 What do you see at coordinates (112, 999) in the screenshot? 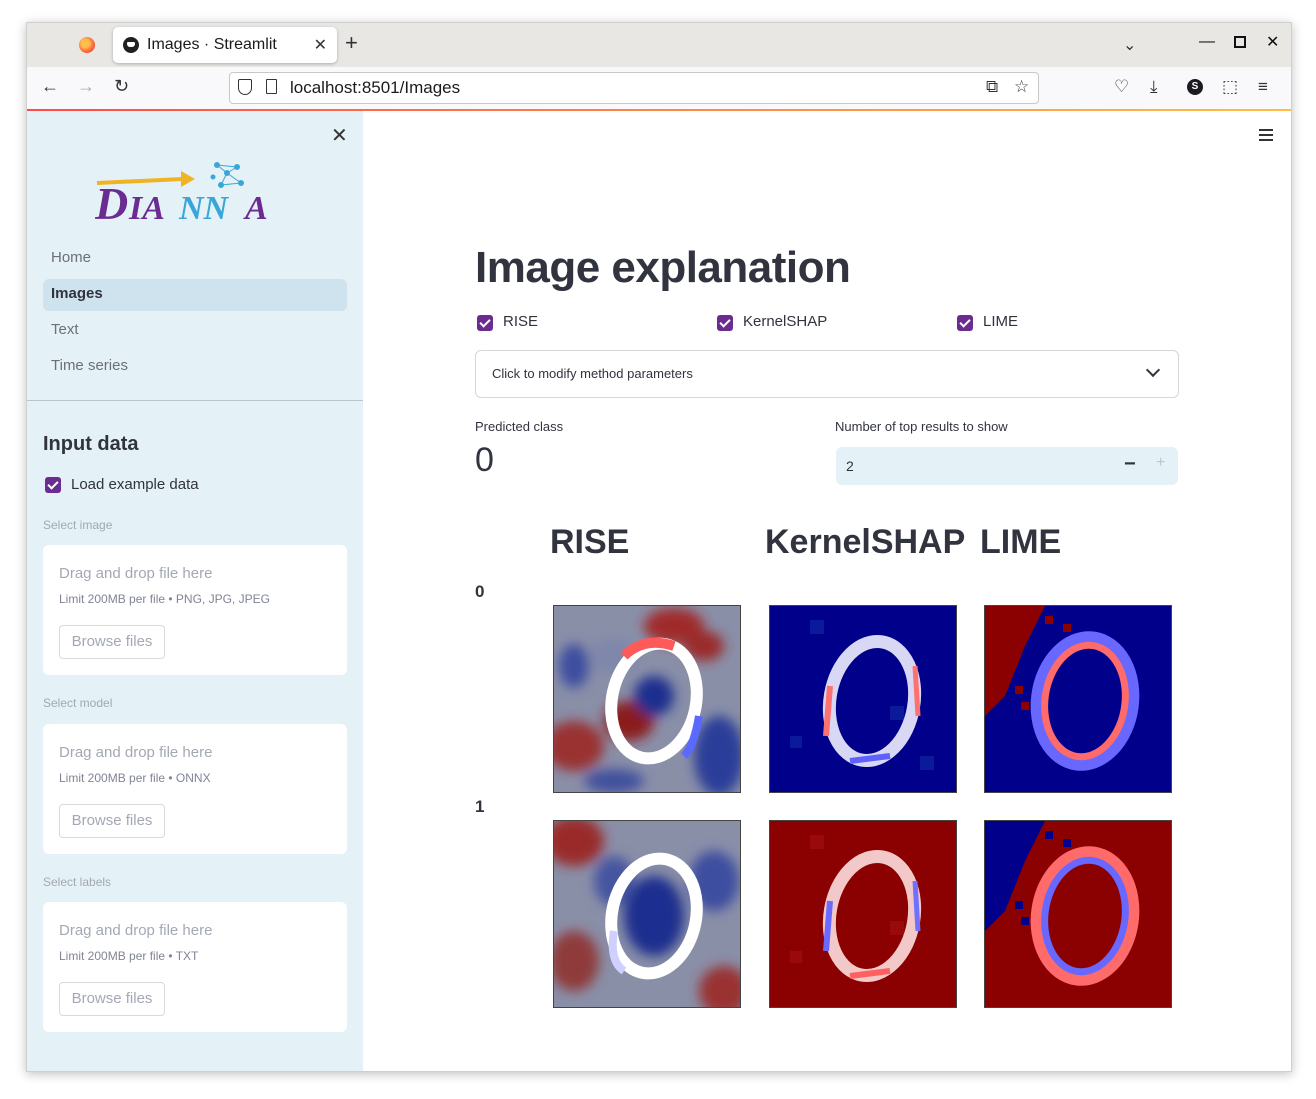
I see `browse-labels-button: Browse files` at bounding box center [112, 999].